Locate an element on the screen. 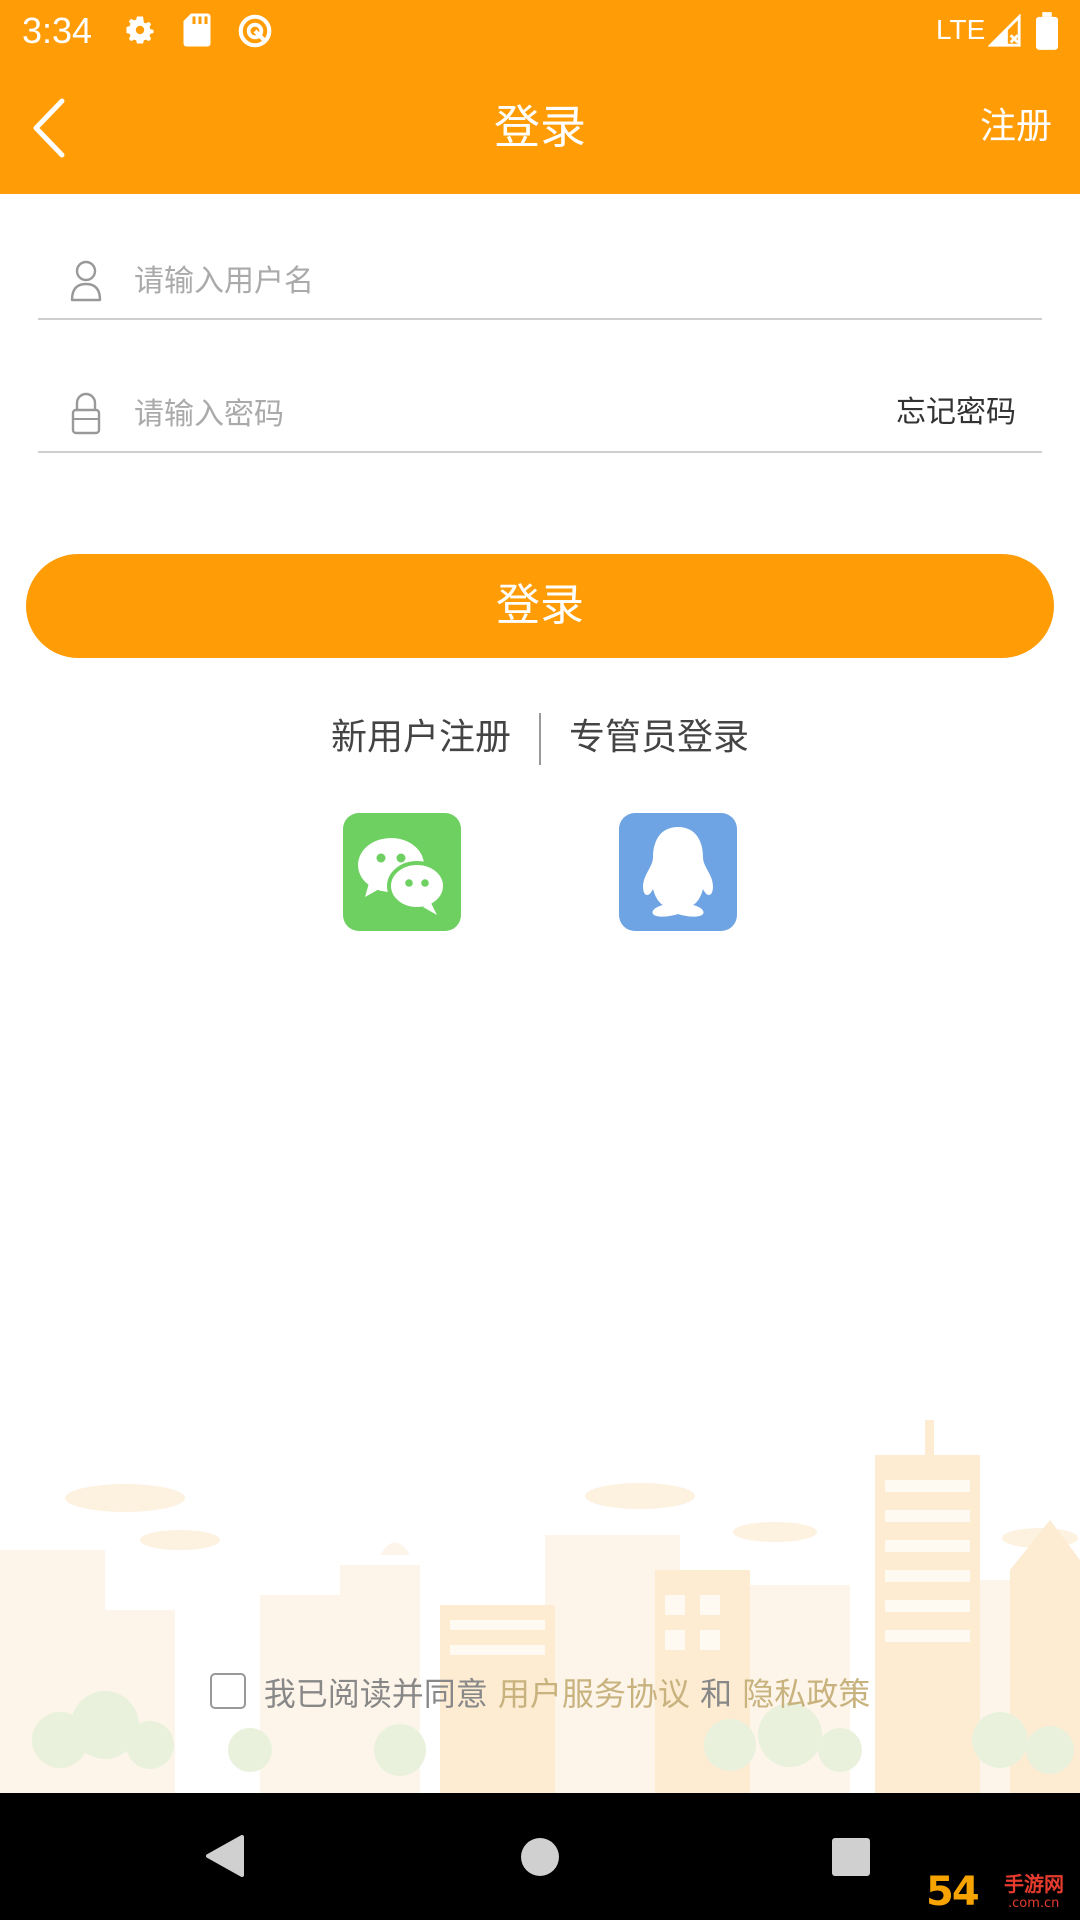  qq-login-button is located at coordinates (678, 872).